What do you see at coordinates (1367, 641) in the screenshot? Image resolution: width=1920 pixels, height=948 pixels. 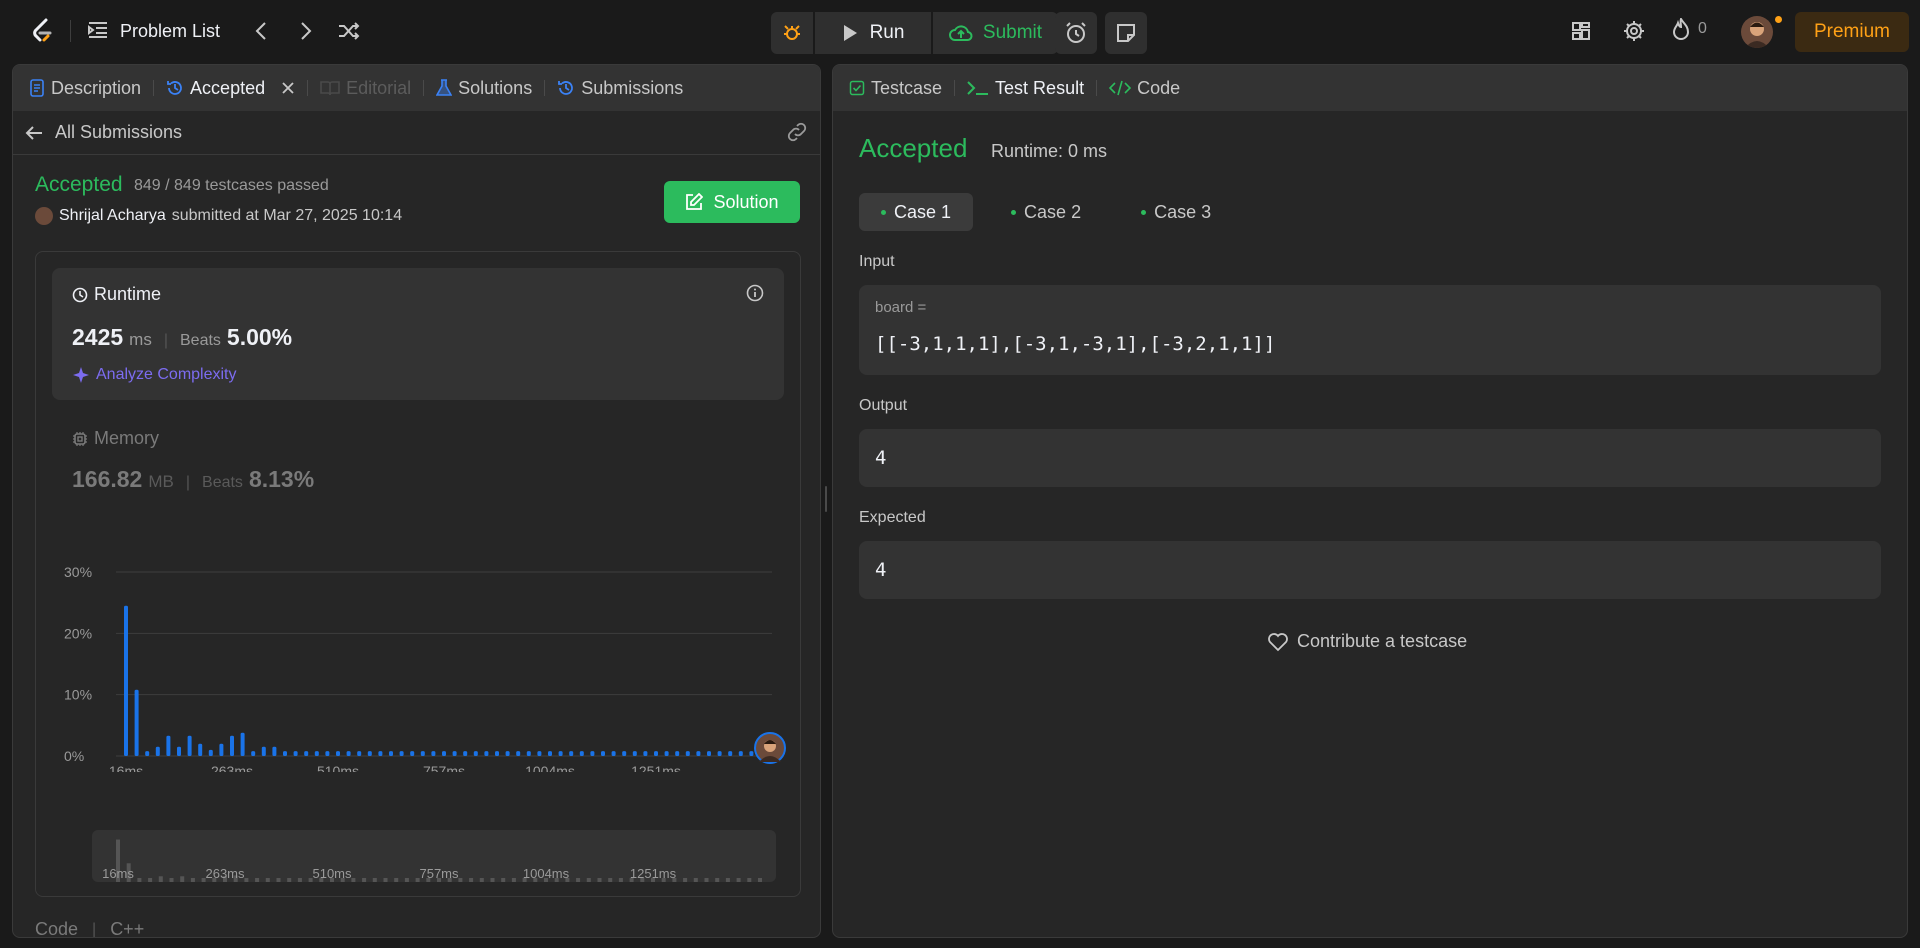 I see `contribute-testcase-button: Contribute a testcase` at bounding box center [1367, 641].